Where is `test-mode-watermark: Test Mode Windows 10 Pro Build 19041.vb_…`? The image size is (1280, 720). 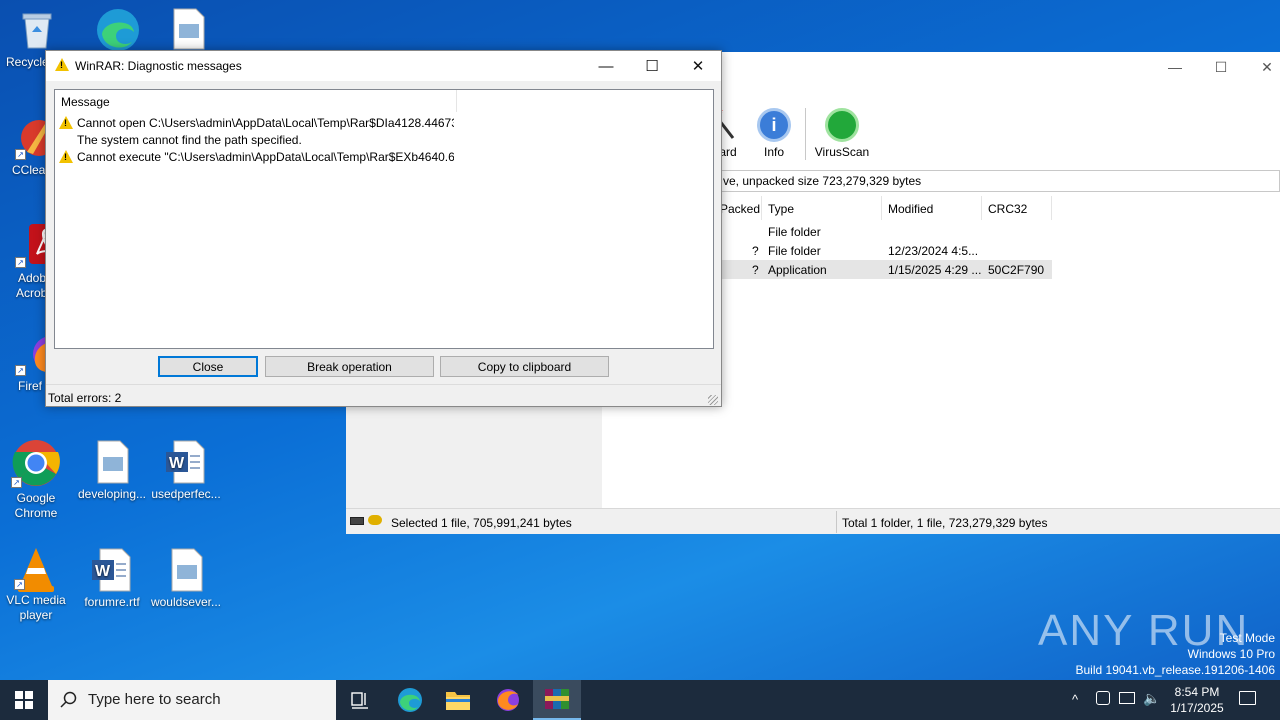 test-mode-watermark: Test Mode Windows 10 Pro Build 19041.vb_… is located at coordinates (1168, 654).